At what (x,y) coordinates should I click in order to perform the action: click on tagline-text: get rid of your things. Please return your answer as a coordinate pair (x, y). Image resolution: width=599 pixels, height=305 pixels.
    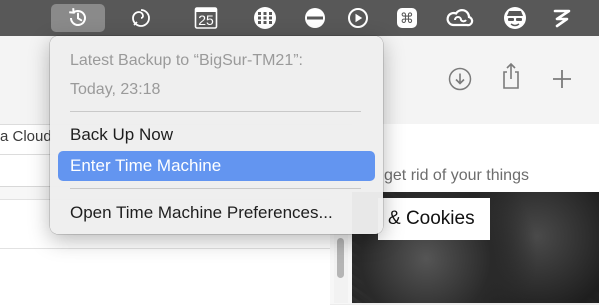
    Looking at the image, I should click on (456, 175).